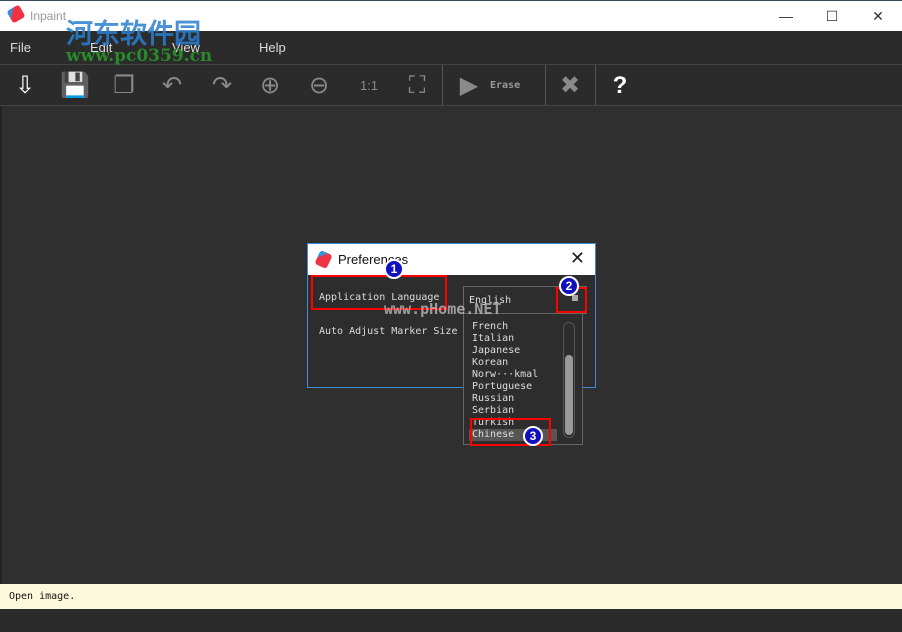  Describe the element at coordinates (832, 16) in the screenshot. I see `maximize-button: ☐` at that location.